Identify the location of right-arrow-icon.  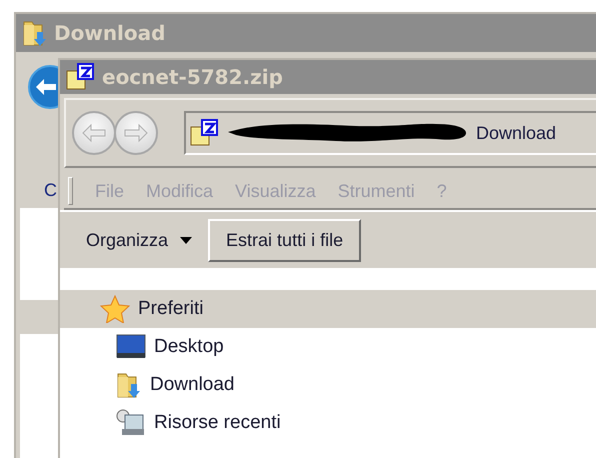
(136, 133).